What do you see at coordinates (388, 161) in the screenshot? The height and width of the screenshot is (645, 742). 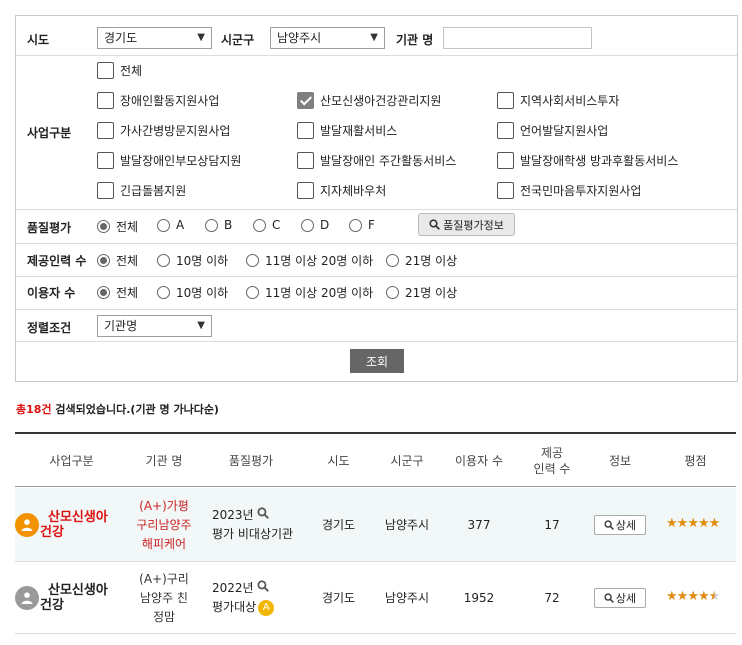 I see `checkbox-label: 발달장애인 주간활동서비스` at bounding box center [388, 161].